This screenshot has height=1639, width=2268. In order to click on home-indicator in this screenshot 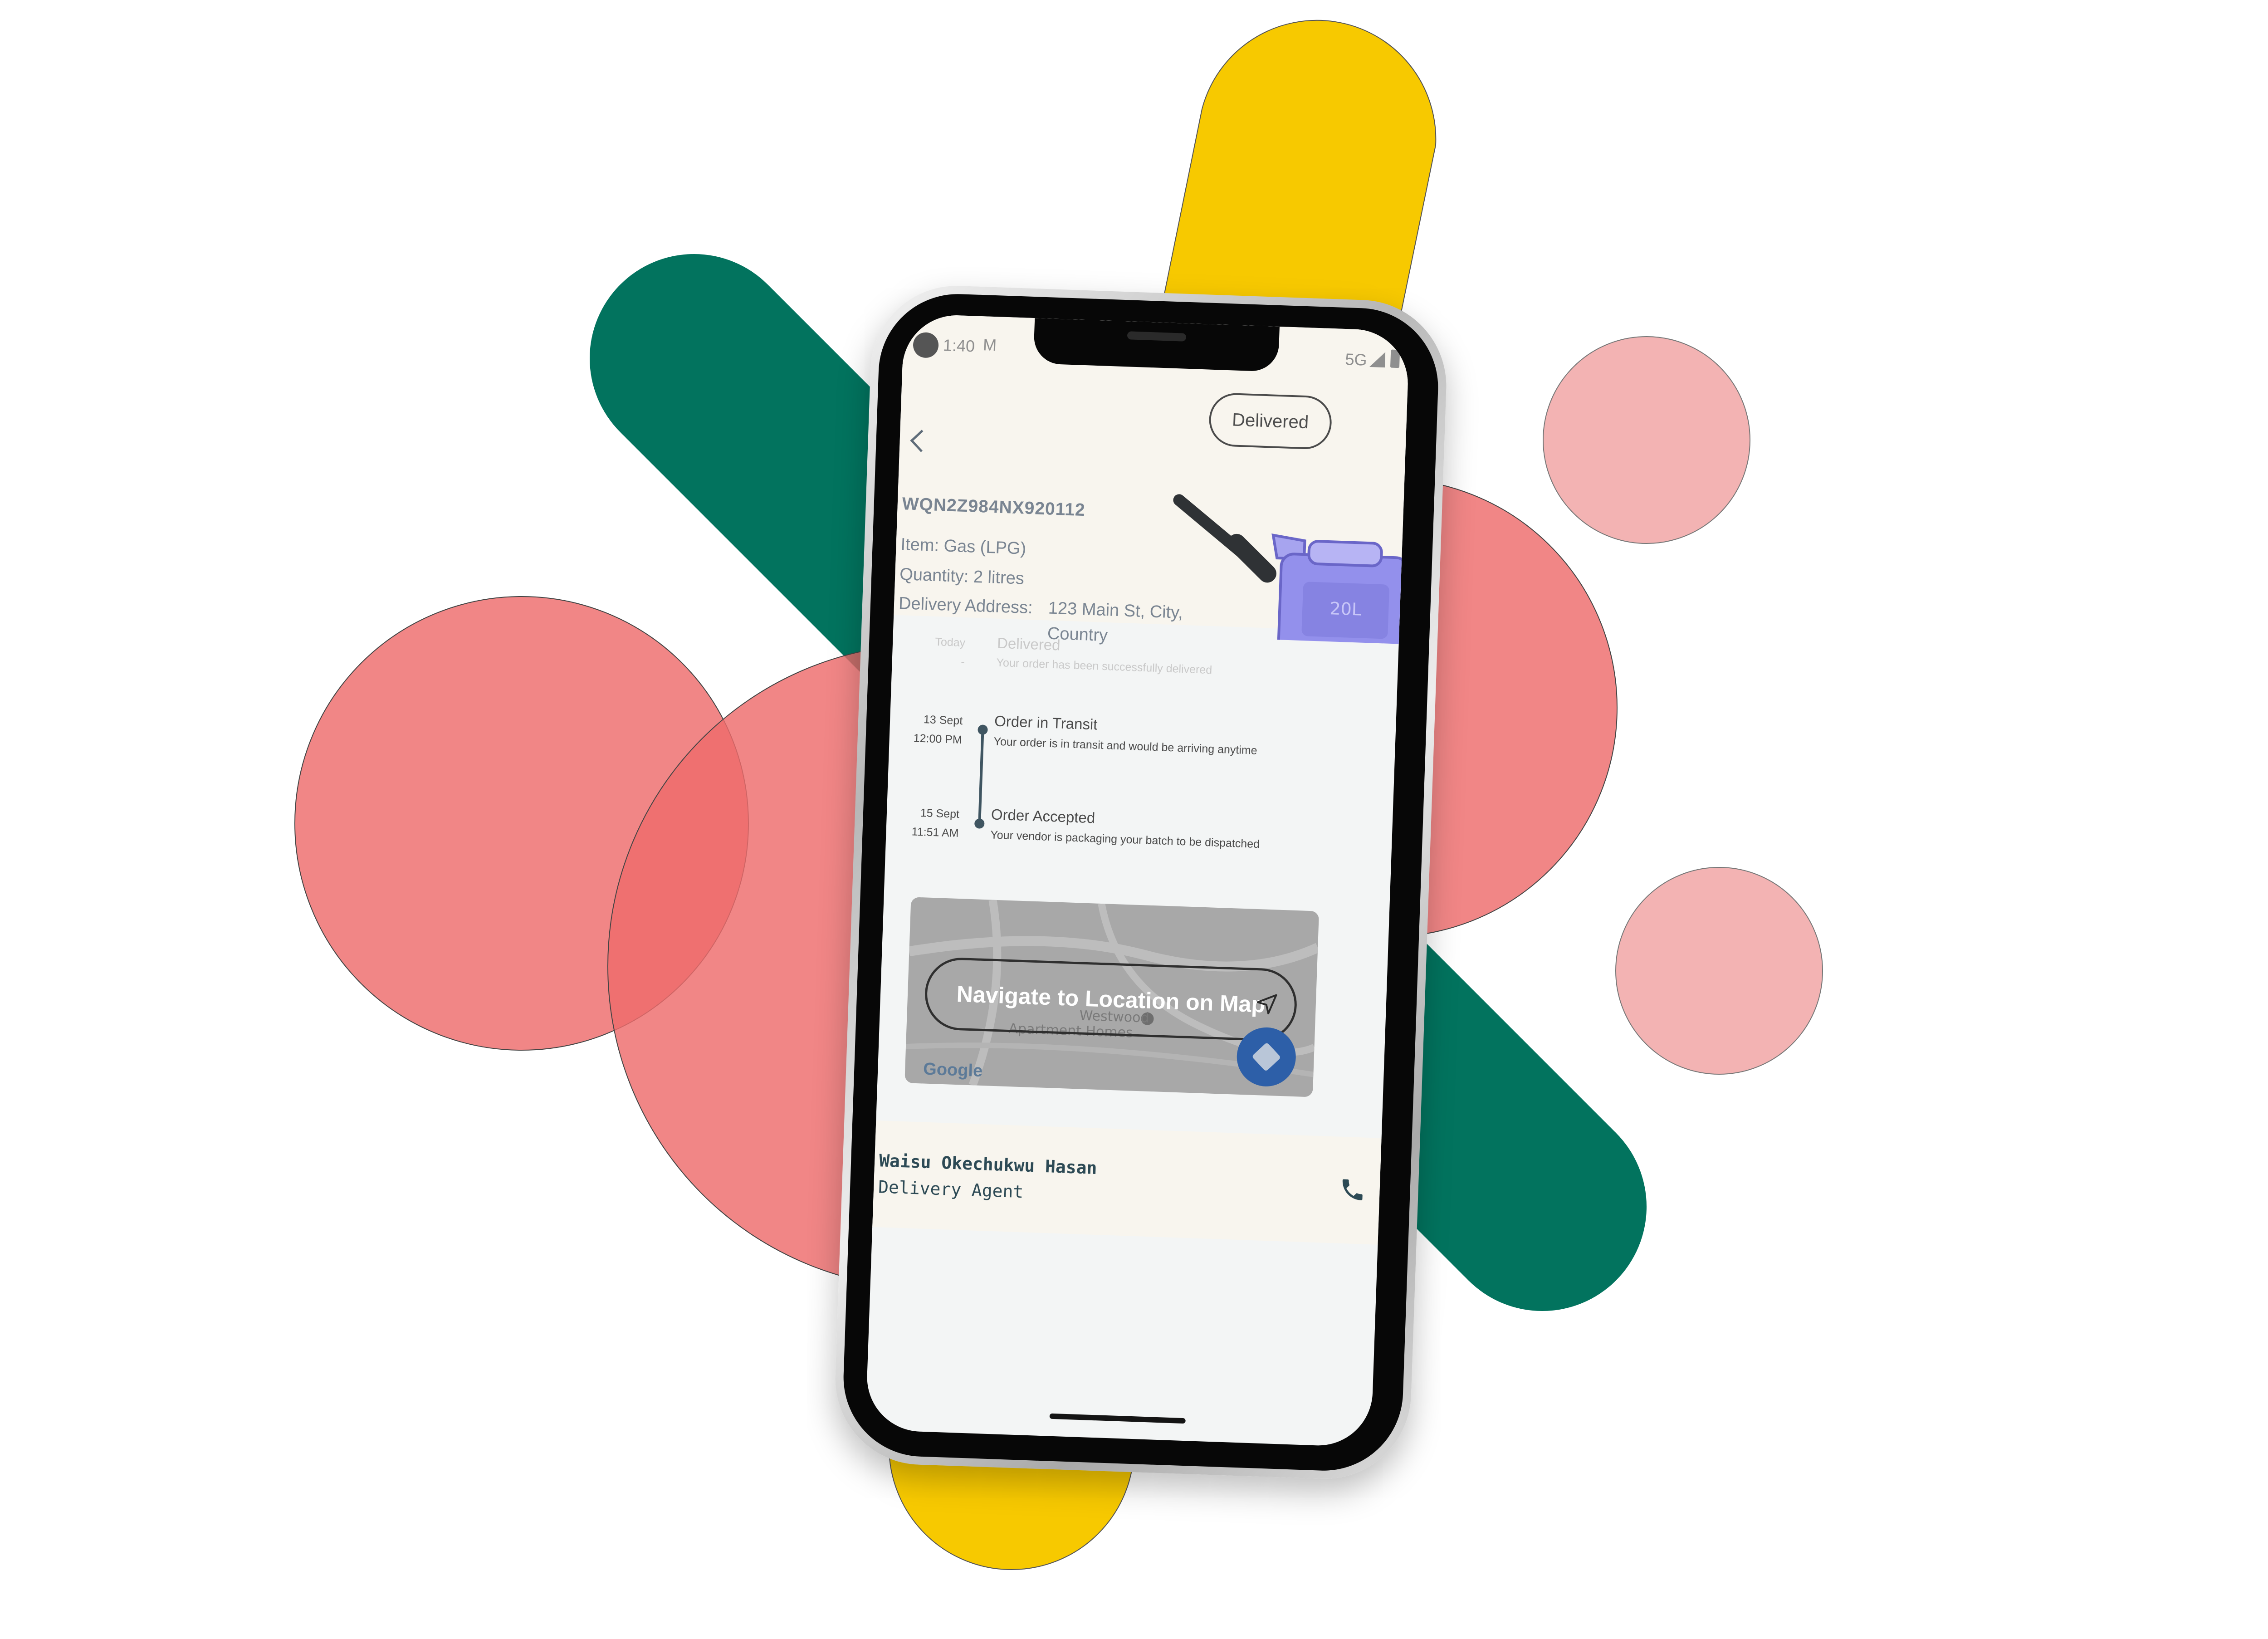, I will do `click(1117, 1419)`.